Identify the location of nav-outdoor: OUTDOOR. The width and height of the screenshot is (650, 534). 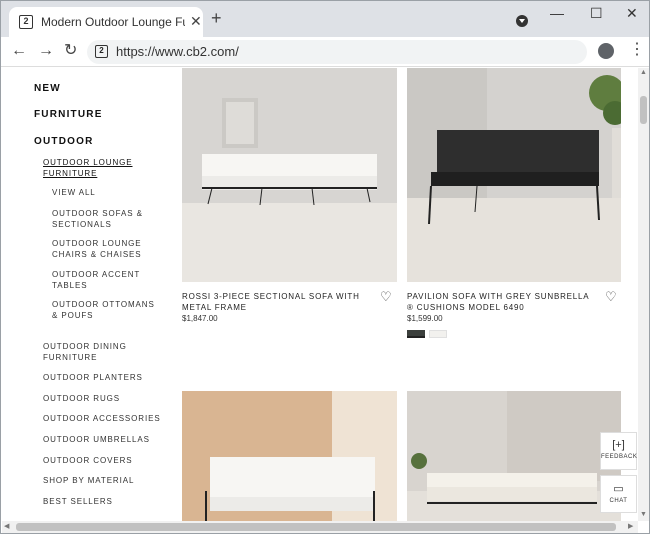
(64, 141).